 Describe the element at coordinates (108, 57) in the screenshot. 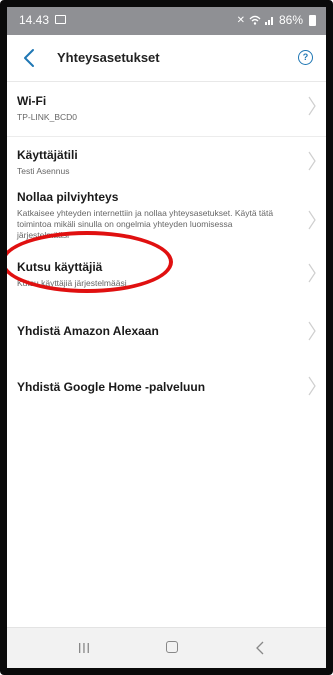

I see `page-title: Yhteysasetukset` at that location.